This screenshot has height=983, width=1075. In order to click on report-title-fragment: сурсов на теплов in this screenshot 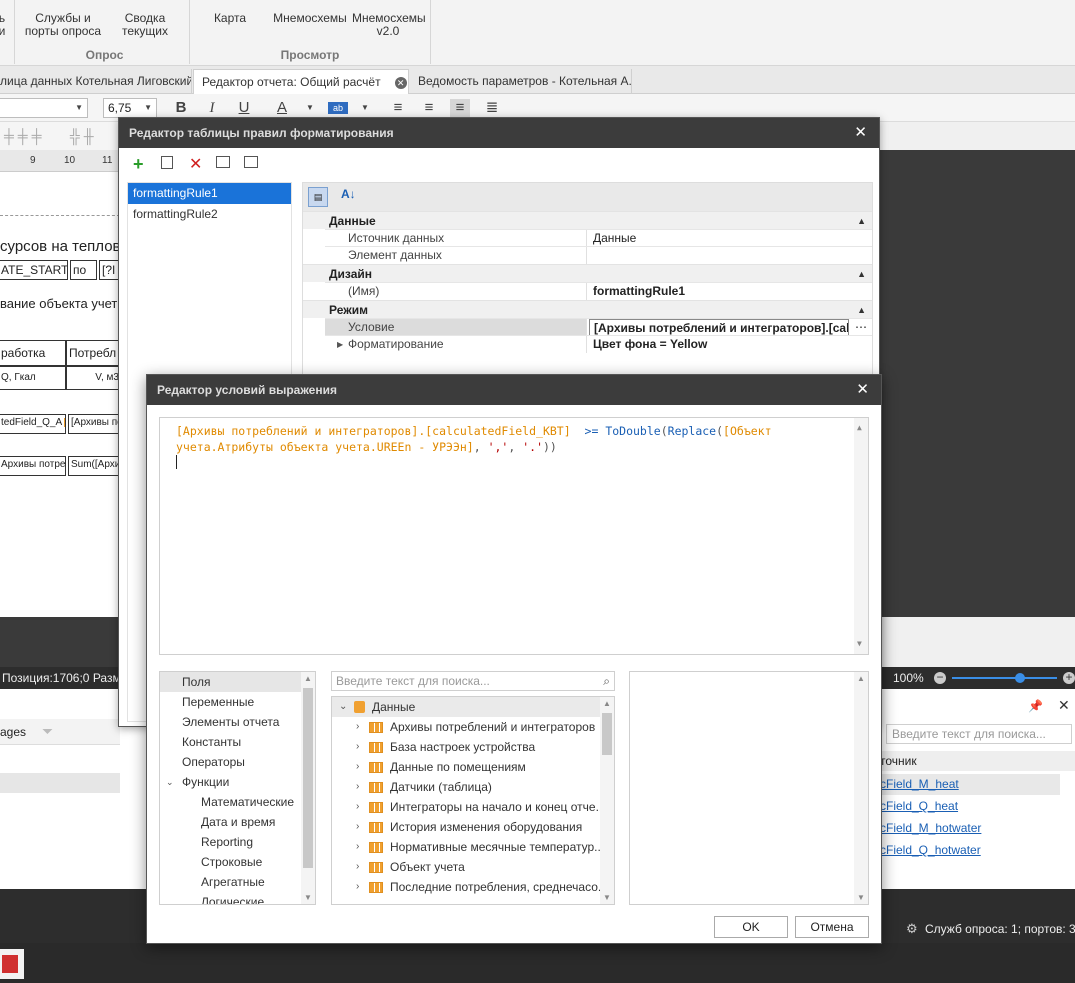, I will do `click(60, 246)`.